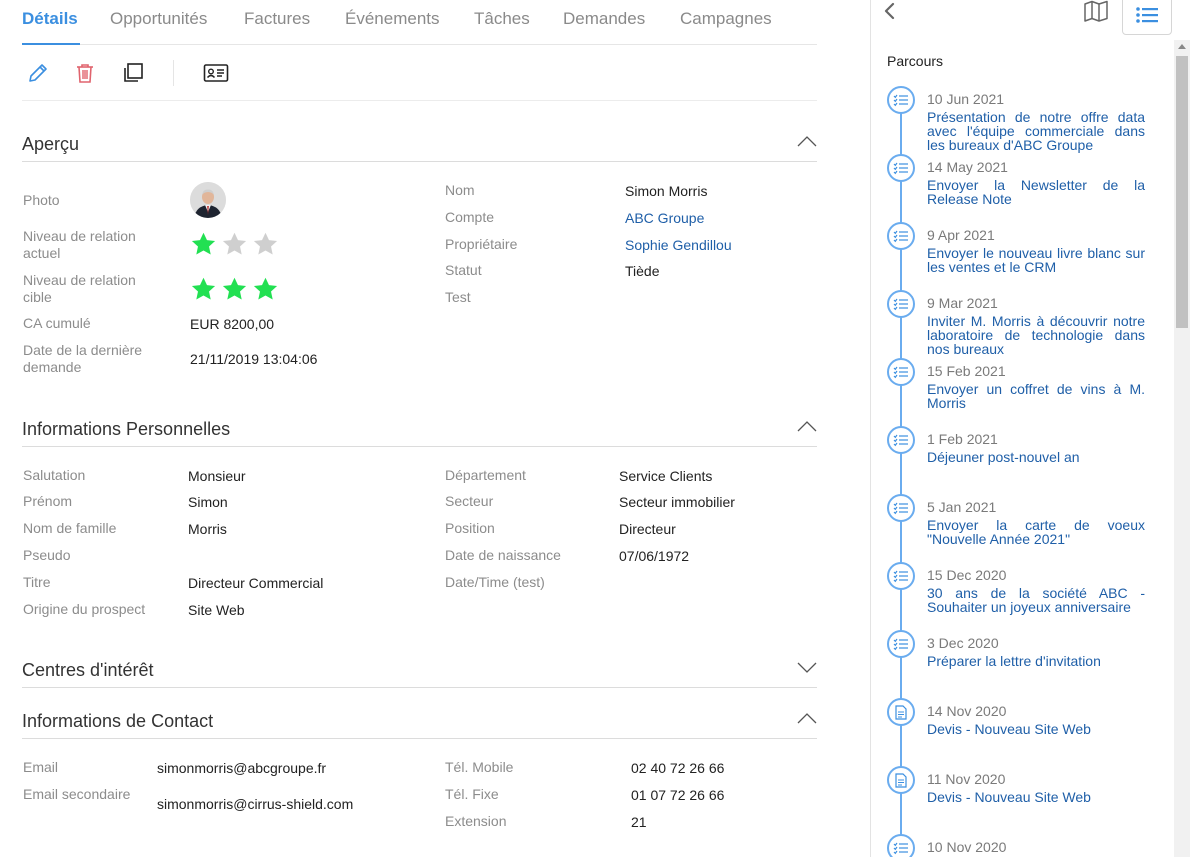 The height and width of the screenshot is (857, 1191). Describe the element at coordinates (57, 323) in the screenshot. I see `ca-label: CA cumulé` at that location.